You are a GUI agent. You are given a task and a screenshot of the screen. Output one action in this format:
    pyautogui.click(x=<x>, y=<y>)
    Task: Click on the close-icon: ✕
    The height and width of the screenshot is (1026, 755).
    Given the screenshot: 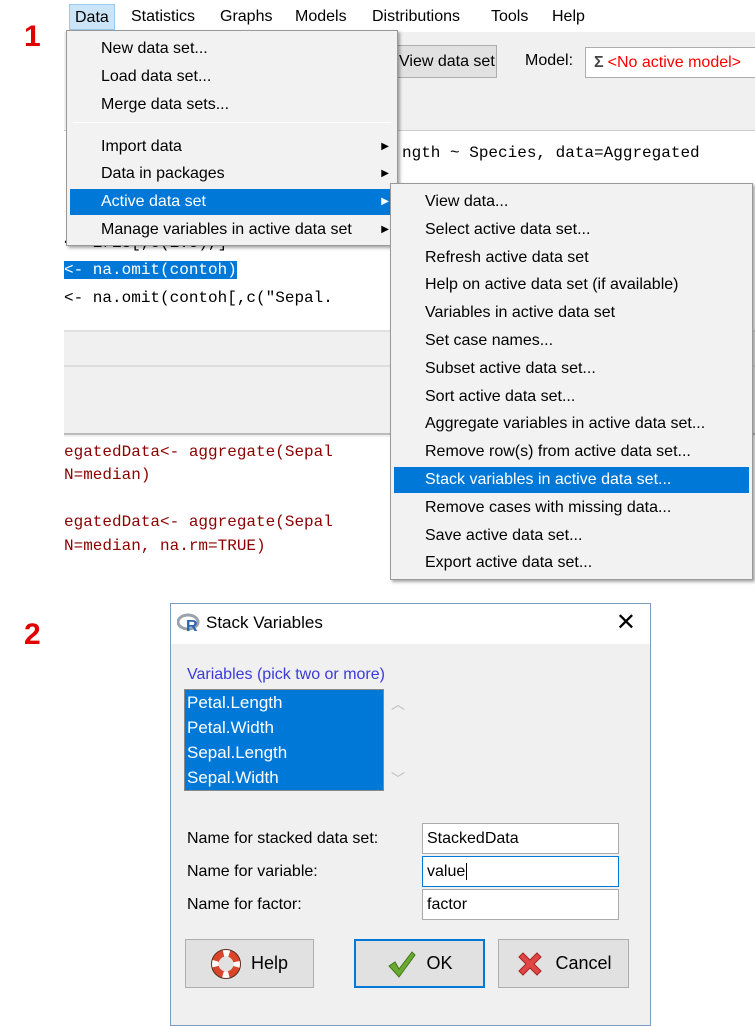 What is the action you would take?
    pyautogui.click(x=626, y=623)
    